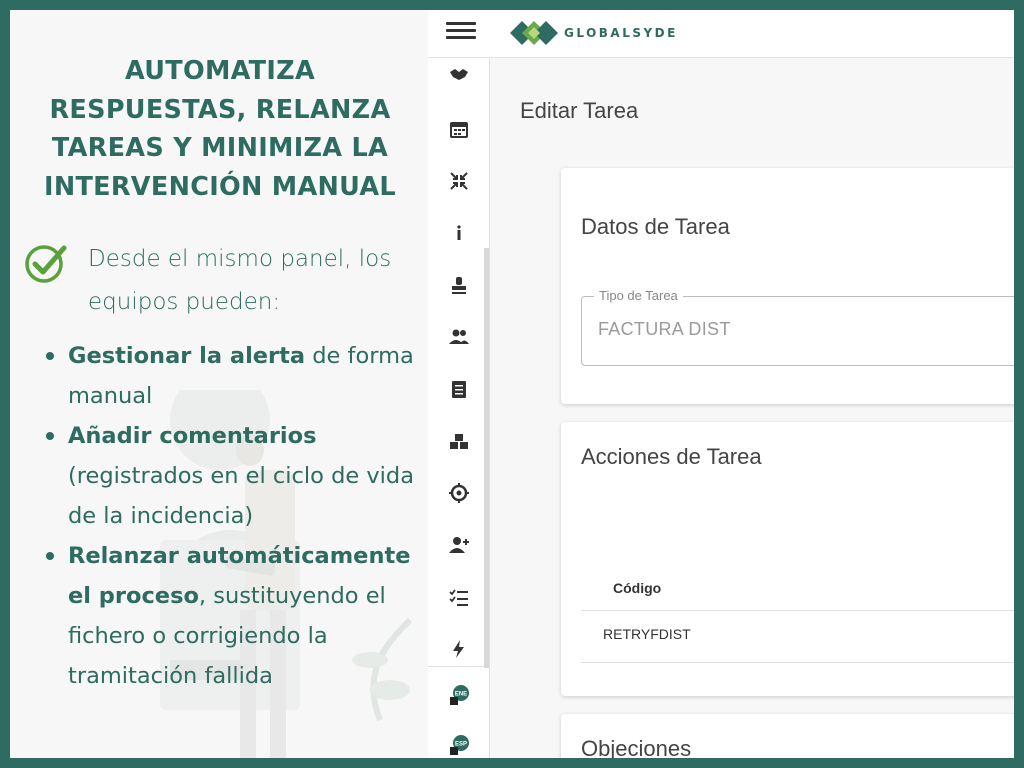 Image resolution: width=1024 pixels, height=768 pixels. I want to click on bullet-bold: Gestionar la alerta, so click(187, 356).